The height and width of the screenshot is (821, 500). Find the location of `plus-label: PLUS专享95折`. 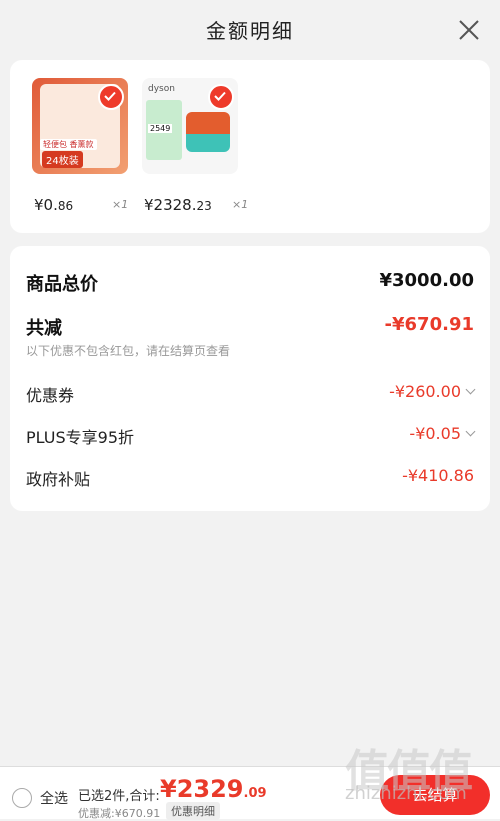

plus-label: PLUS专享95折 is located at coordinates (80, 437).